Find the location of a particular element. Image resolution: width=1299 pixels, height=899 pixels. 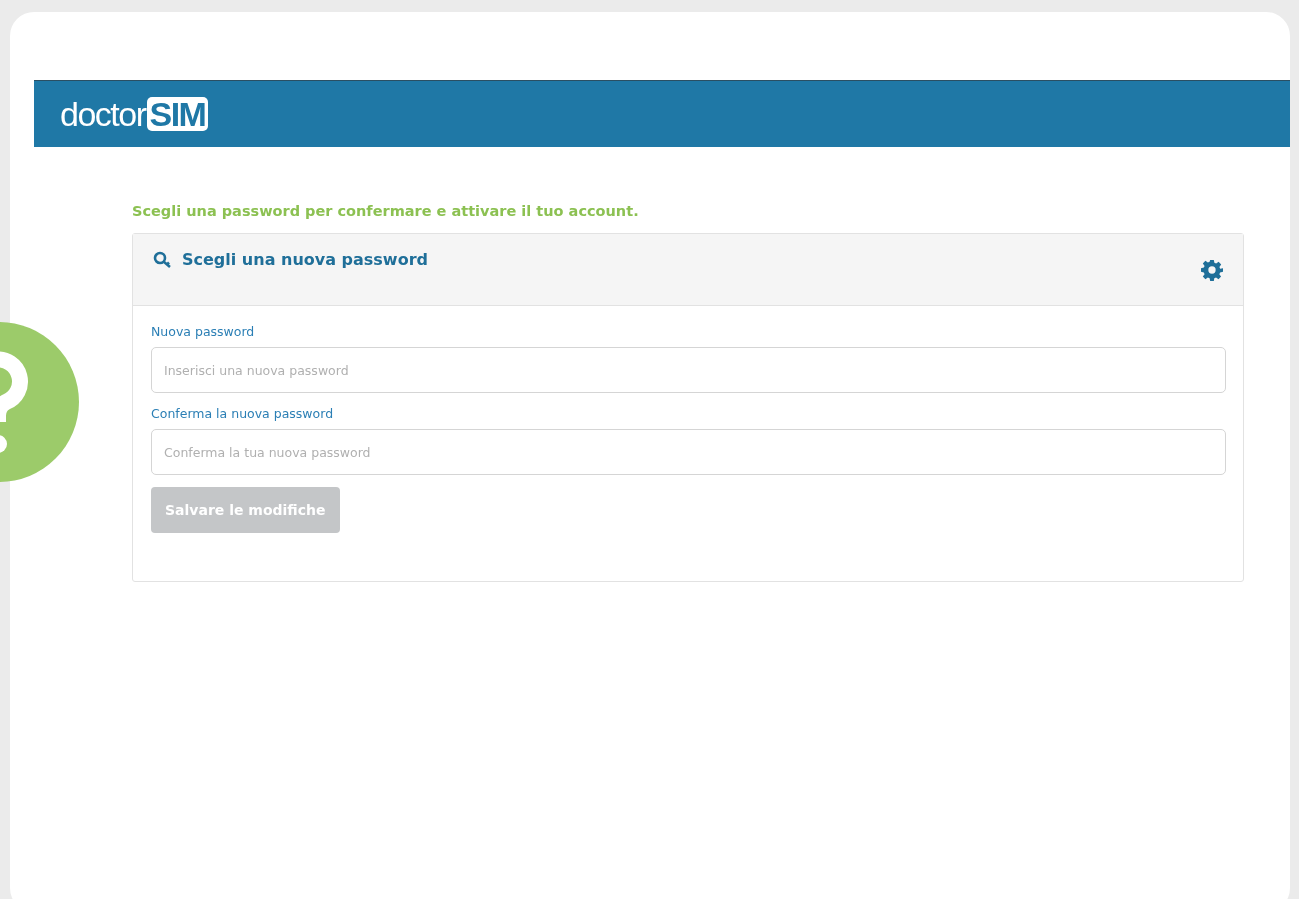

password-field: Conferma la tua nuova password is located at coordinates (688, 452).